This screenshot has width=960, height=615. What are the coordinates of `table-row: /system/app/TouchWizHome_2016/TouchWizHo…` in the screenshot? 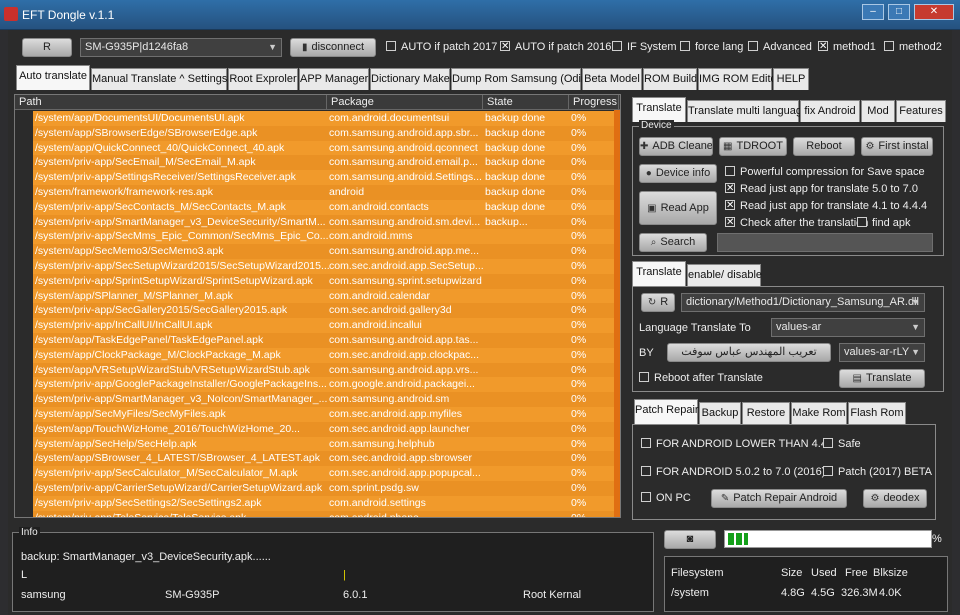 It's located at (325, 429).